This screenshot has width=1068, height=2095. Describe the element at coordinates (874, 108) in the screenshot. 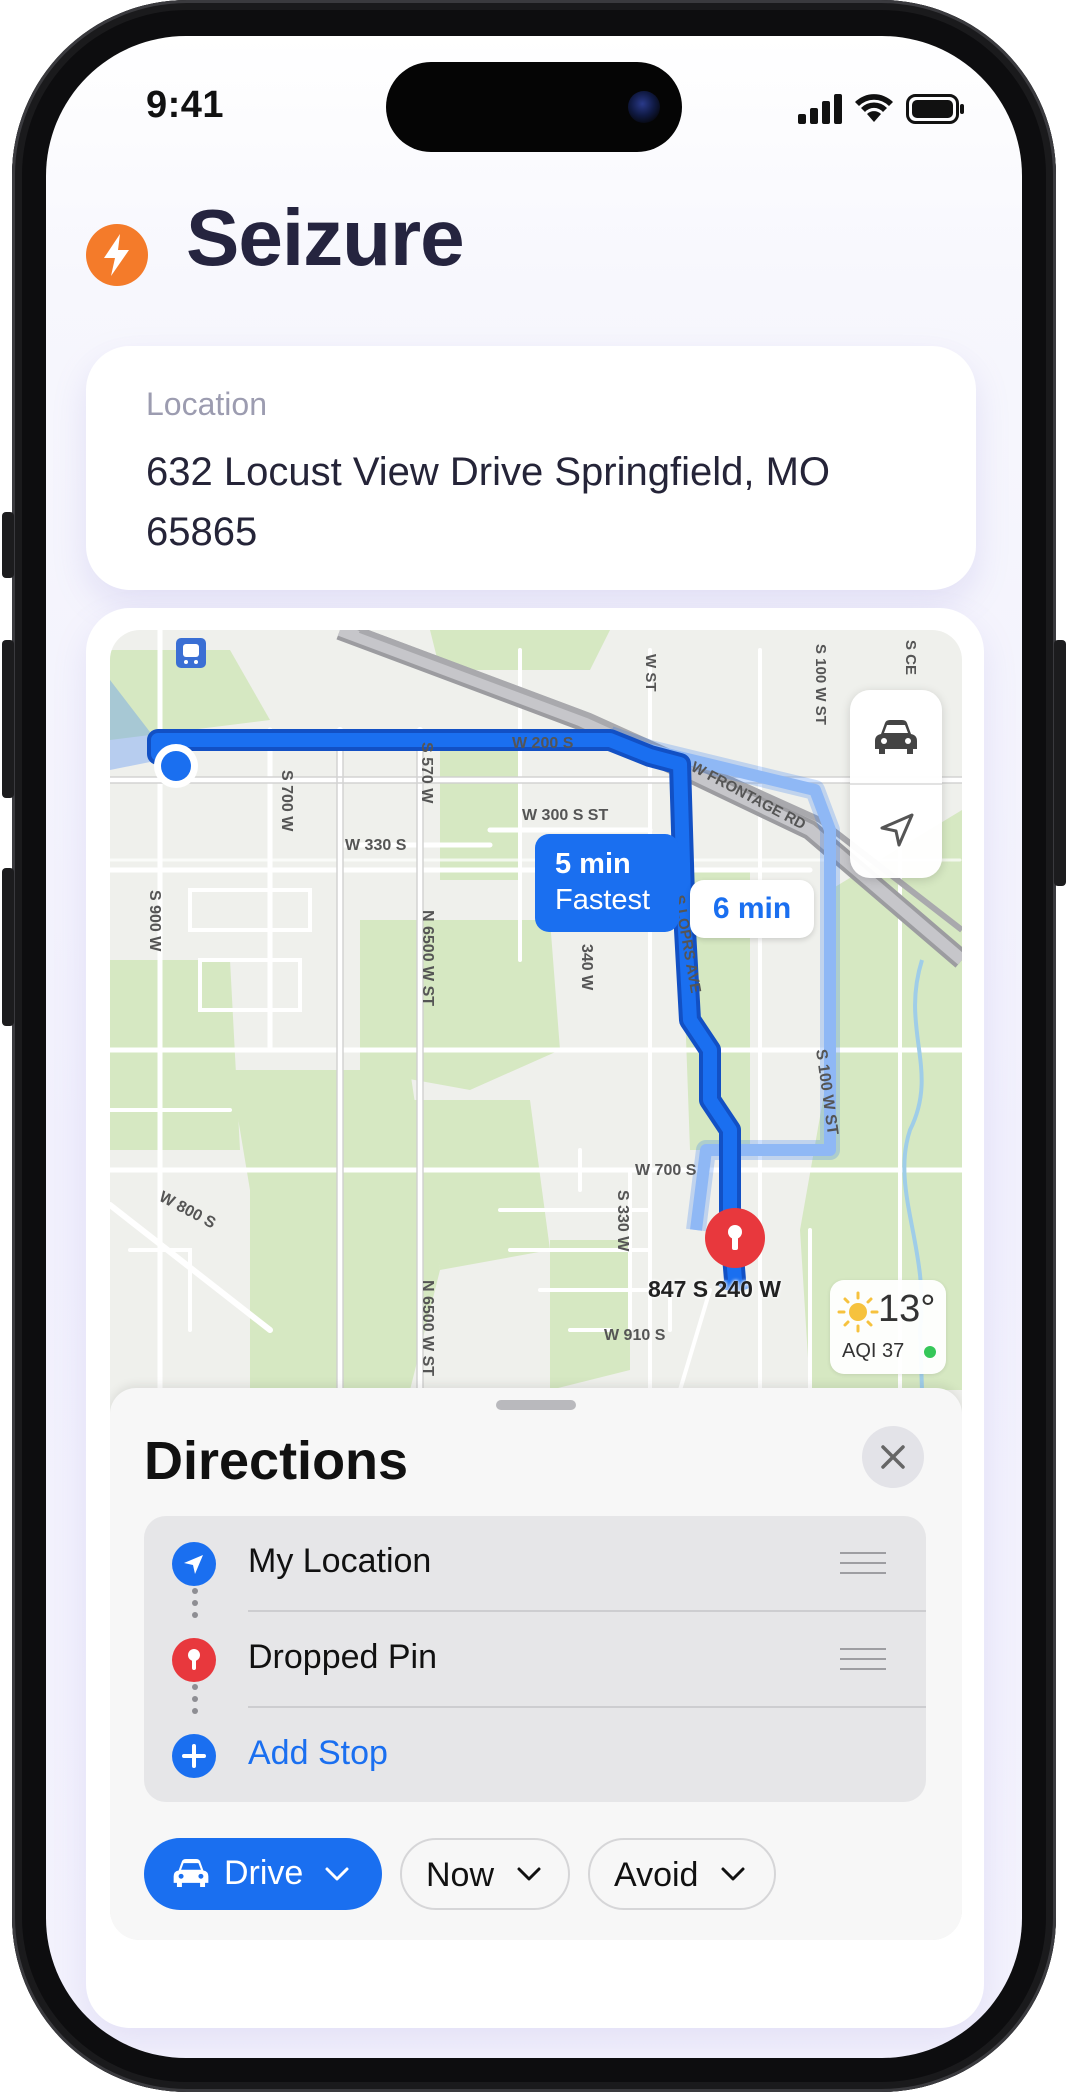

I see `wifi-icon` at that location.